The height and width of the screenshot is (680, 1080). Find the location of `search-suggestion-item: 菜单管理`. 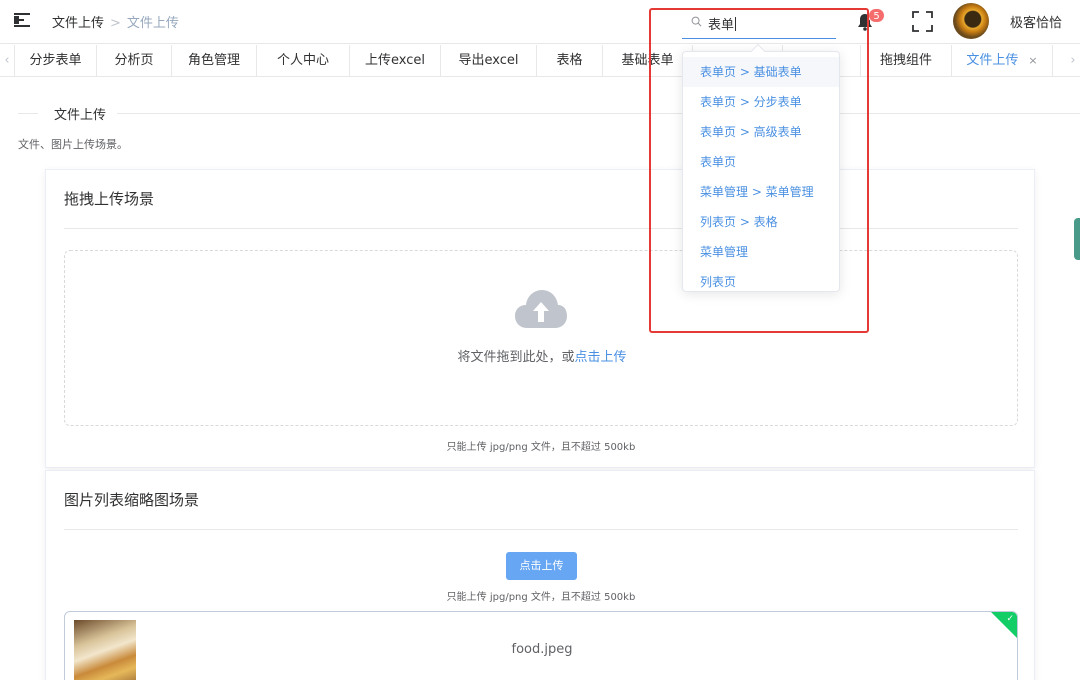

search-suggestion-item: 菜单管理 is located at coordinates (761, 252).